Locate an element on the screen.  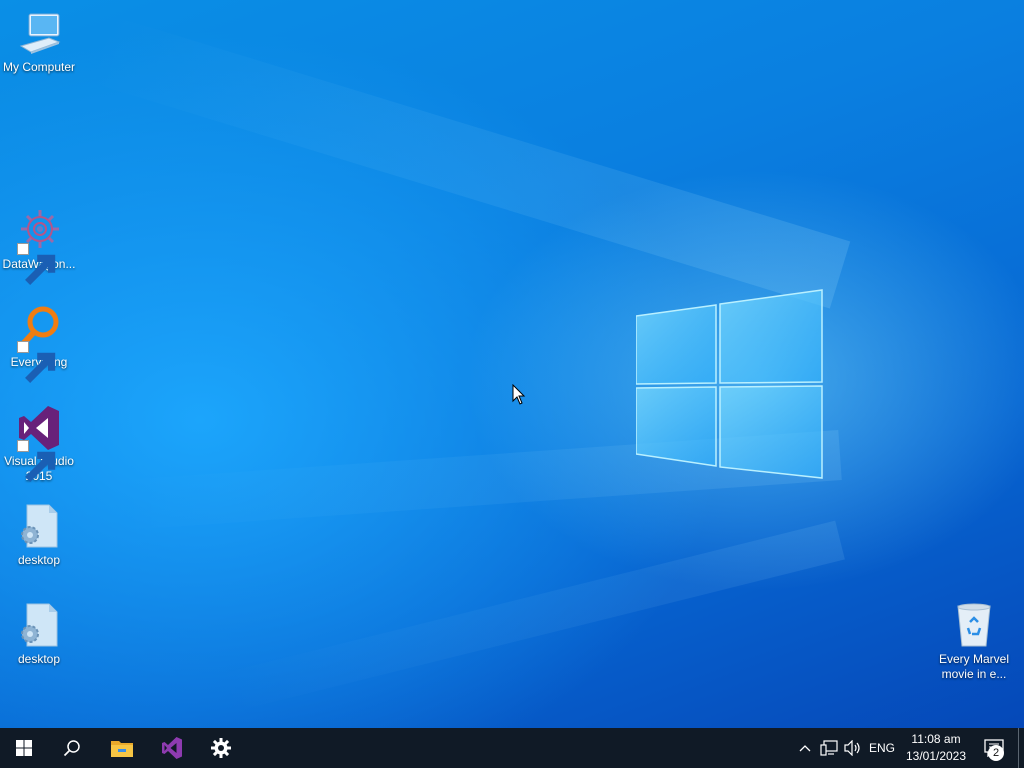
recycle-bin-icon is located at coordinates (974, 626).